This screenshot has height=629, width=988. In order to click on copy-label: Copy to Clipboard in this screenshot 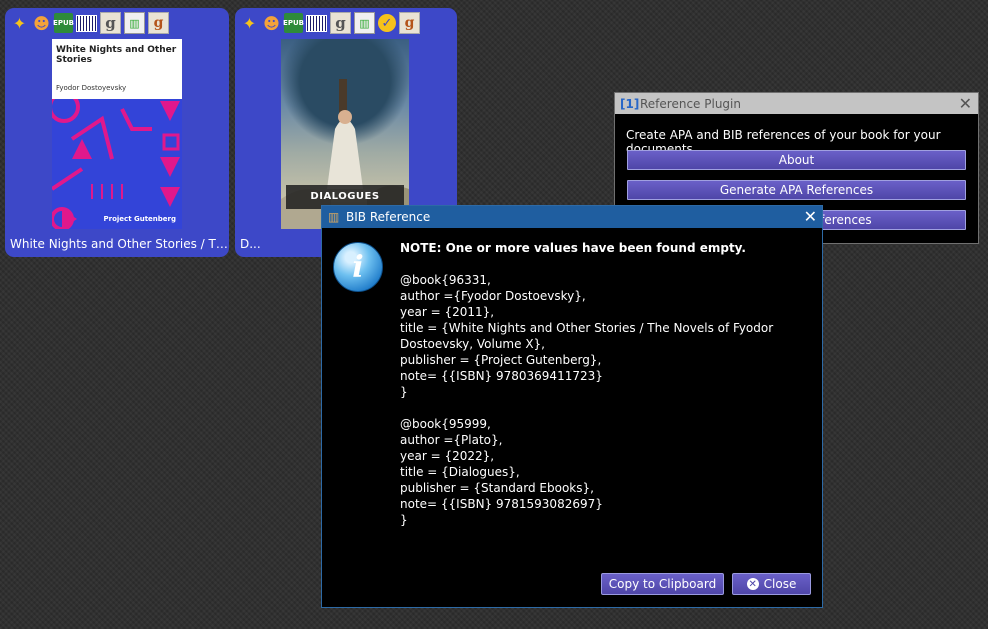, I will do `click(662, 584)`.